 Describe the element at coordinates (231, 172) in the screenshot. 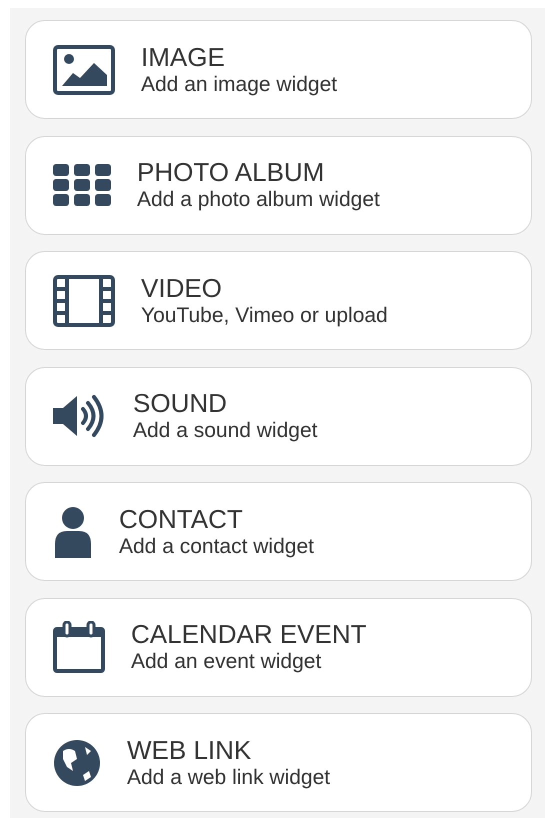

I see `widget-title: PHOTO ALBUM` at that location.